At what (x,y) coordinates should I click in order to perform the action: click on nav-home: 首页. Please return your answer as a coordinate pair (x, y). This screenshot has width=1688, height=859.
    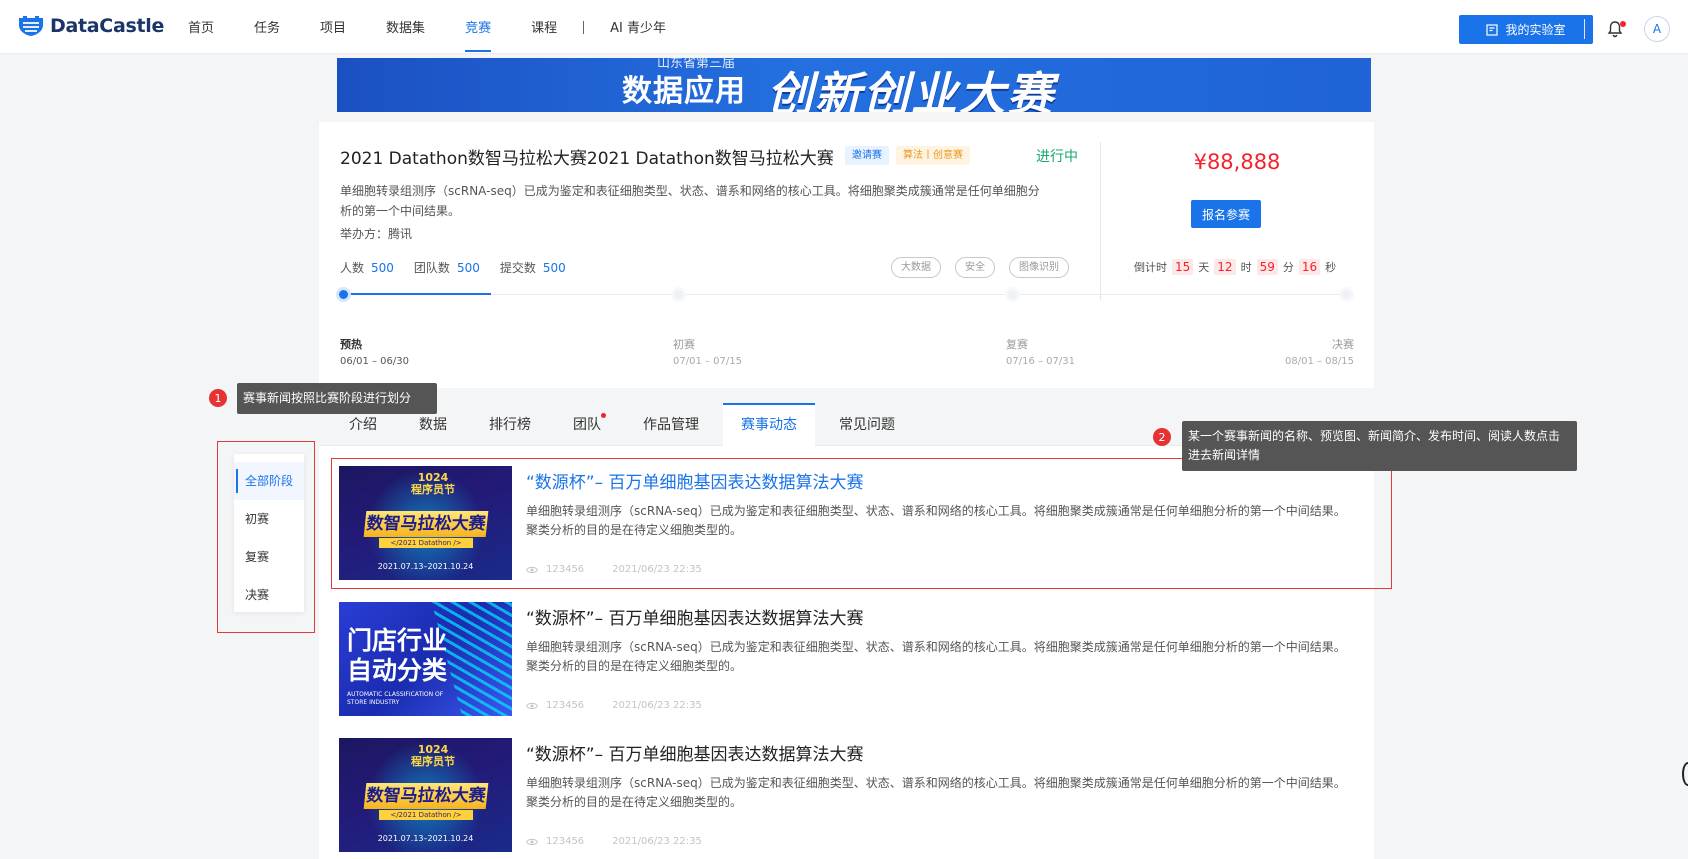
    Looking at the image, I should click on (201, 27).